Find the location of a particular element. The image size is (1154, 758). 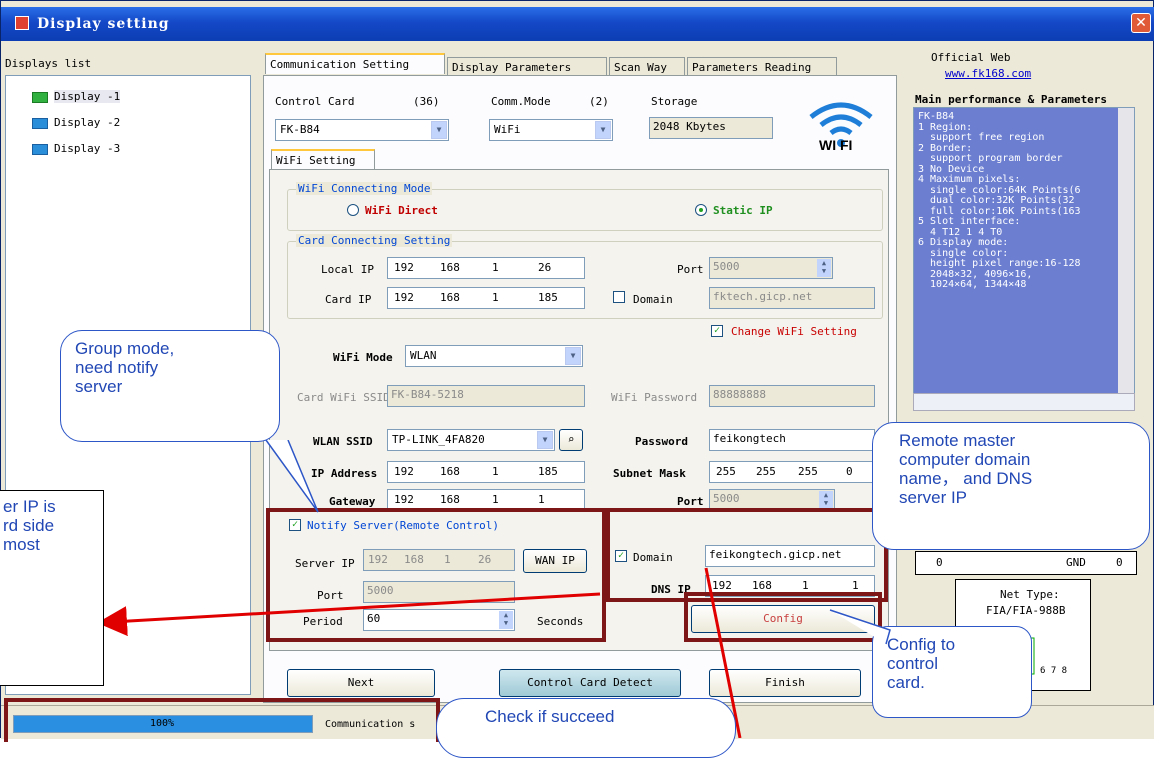

group-mode-callout: Group mode, need notify server is located at coordinates (170, 386).